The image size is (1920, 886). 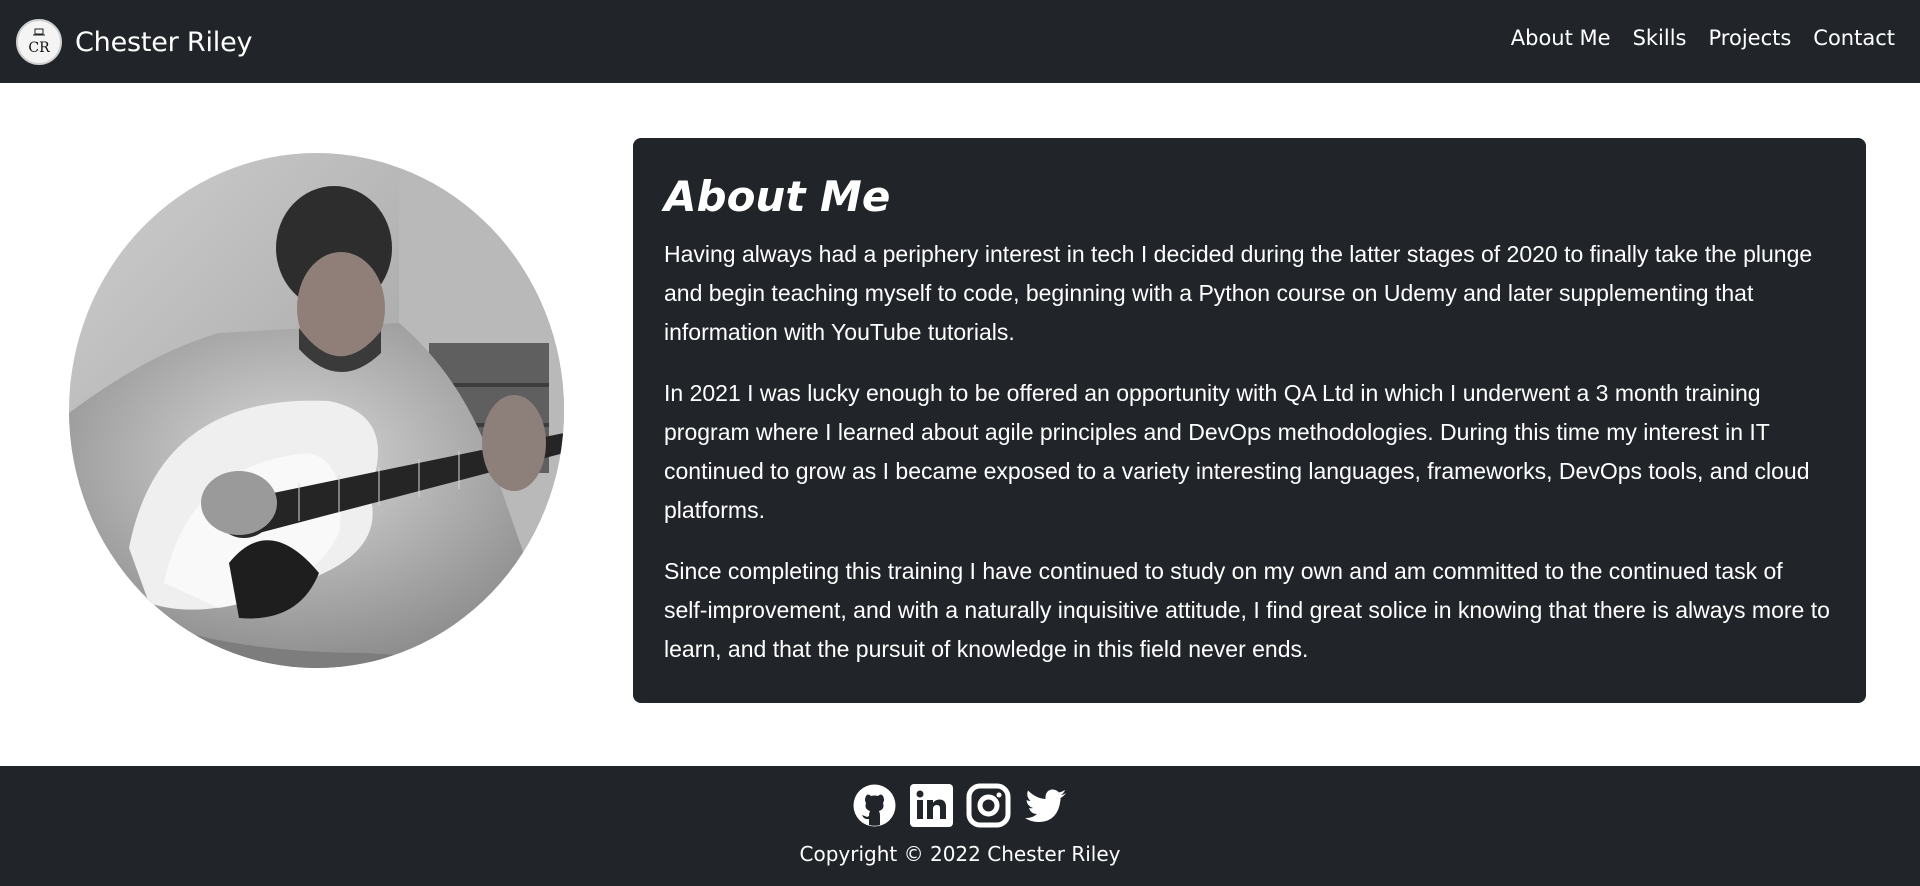 What do you see at coordinates (1561, 38) in the screenshot?
I see `nav-about-me: About Me` at bounding box center [1561, 38].